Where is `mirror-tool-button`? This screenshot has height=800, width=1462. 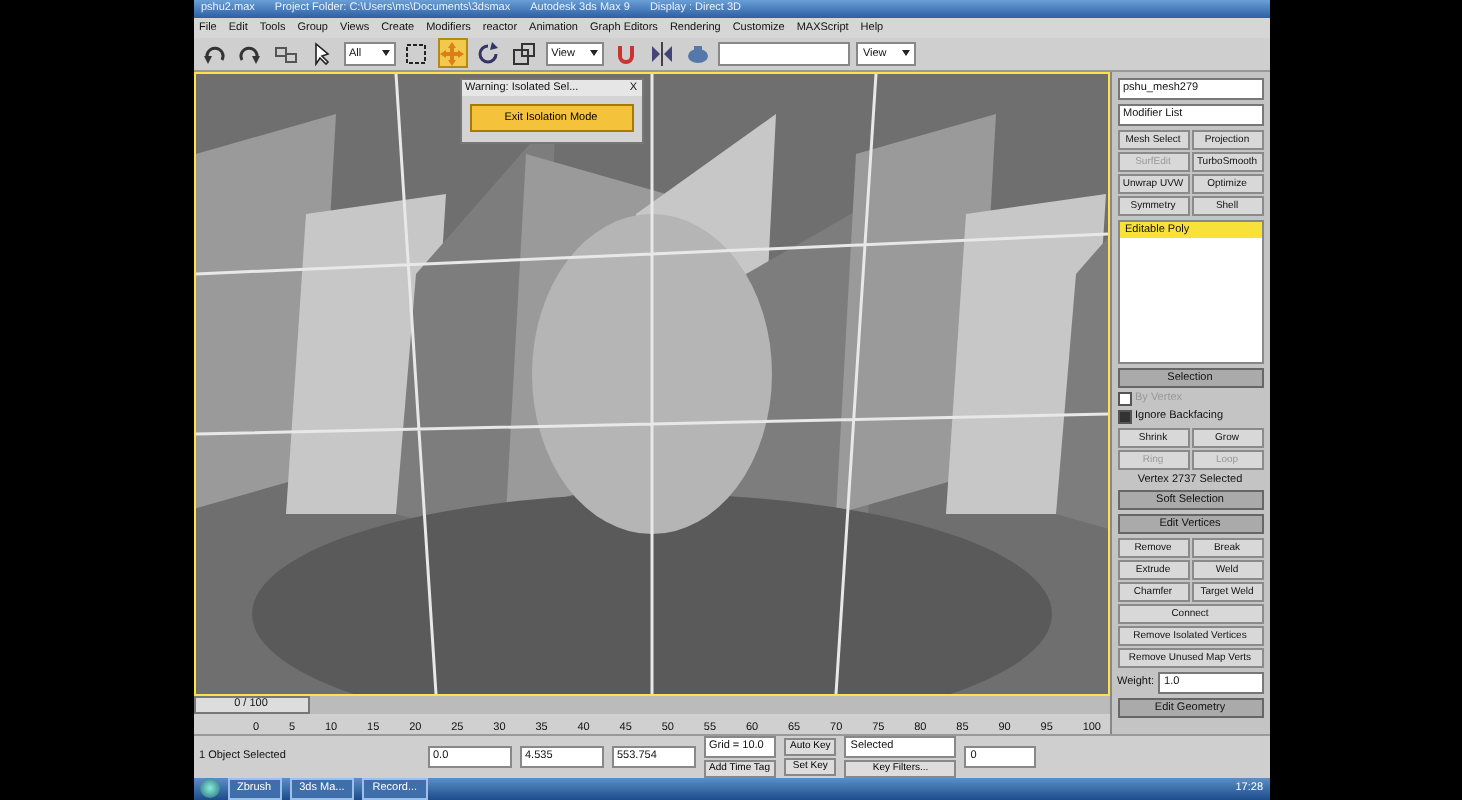
mirror-tool-button is located at coordinates (661, 53).